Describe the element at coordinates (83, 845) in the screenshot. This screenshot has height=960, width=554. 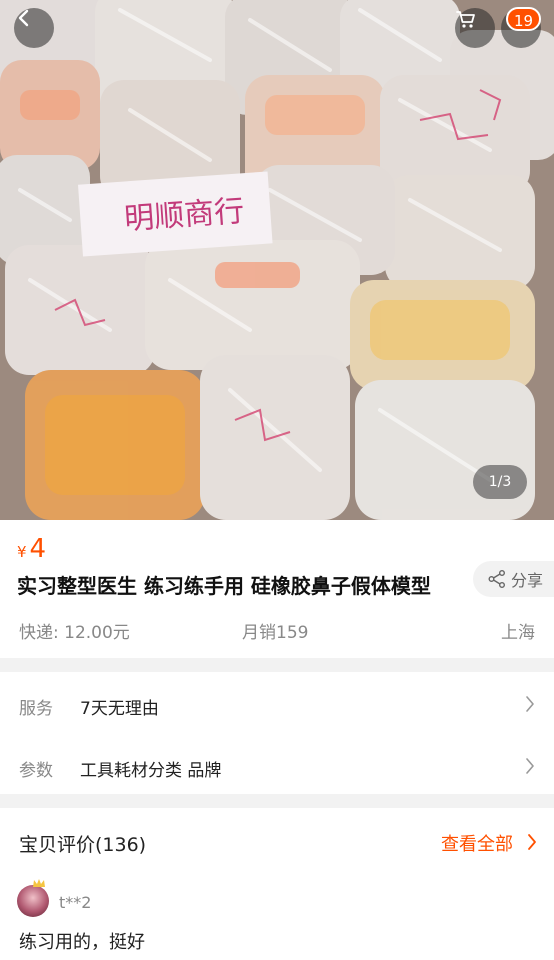
I see `reviews-title: 宝贝评价(136)` at that location.